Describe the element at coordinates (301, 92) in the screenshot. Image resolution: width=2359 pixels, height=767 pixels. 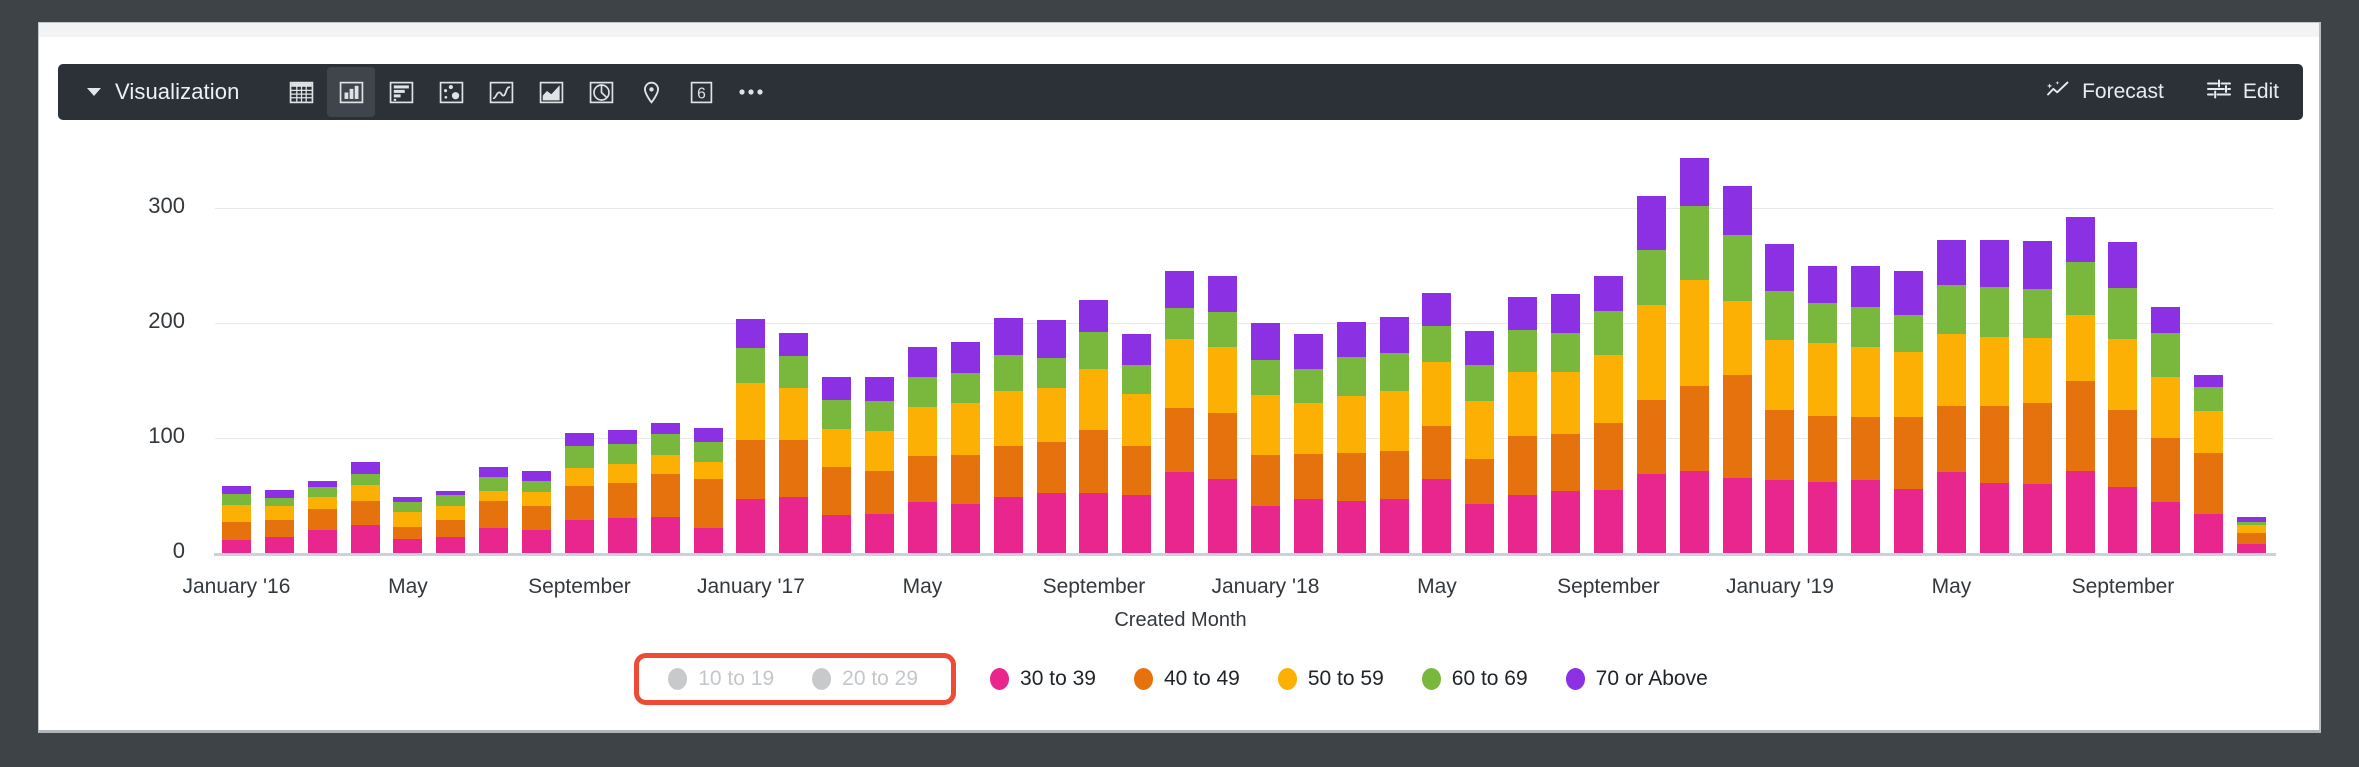
I see `viz-type-table` at that location.